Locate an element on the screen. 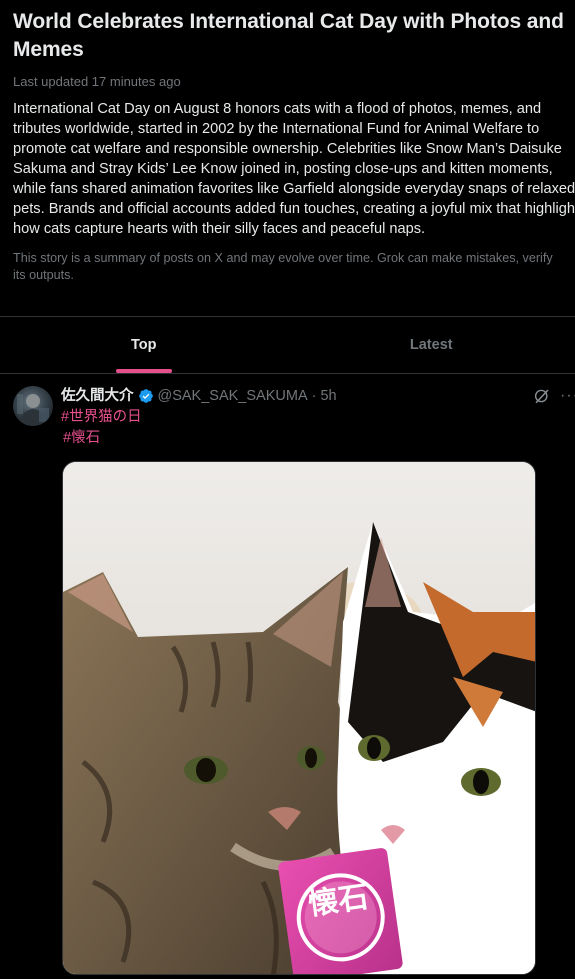 This screenshot has width=575, height=979. author-name: 佐久間大介 is located at coordinates (97, 396).